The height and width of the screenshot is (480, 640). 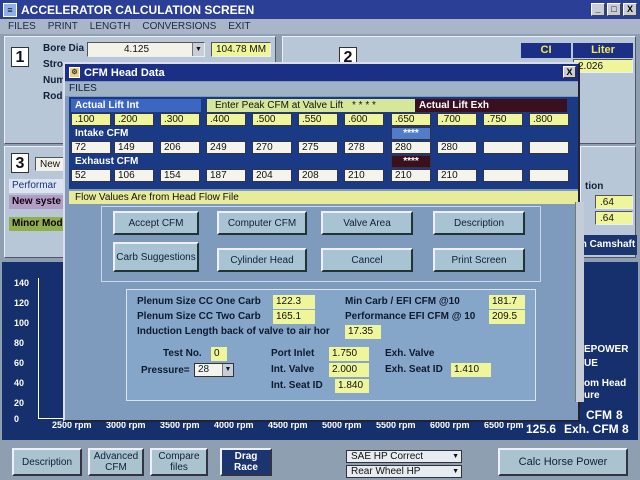 I want to click on camshaft-button: n Camshaft, so click(x=608, y=245).